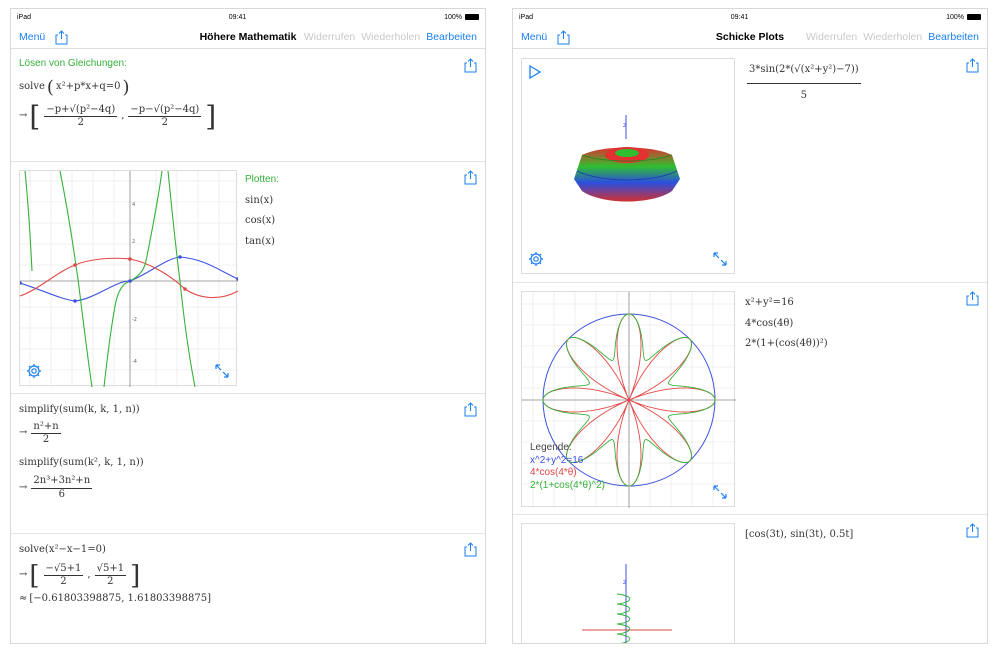 This screenshot has width=1000, height=653. What do you see at coordinates (262, 179) in the screenshot?
I see `cell-heading: Plotten:` at bounding box center [262, 179].